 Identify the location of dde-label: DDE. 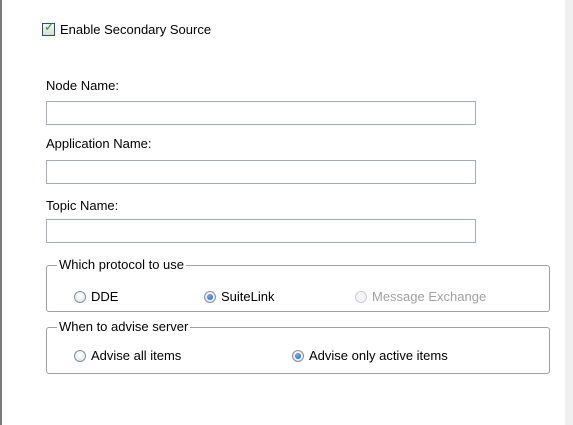
(105, 296).